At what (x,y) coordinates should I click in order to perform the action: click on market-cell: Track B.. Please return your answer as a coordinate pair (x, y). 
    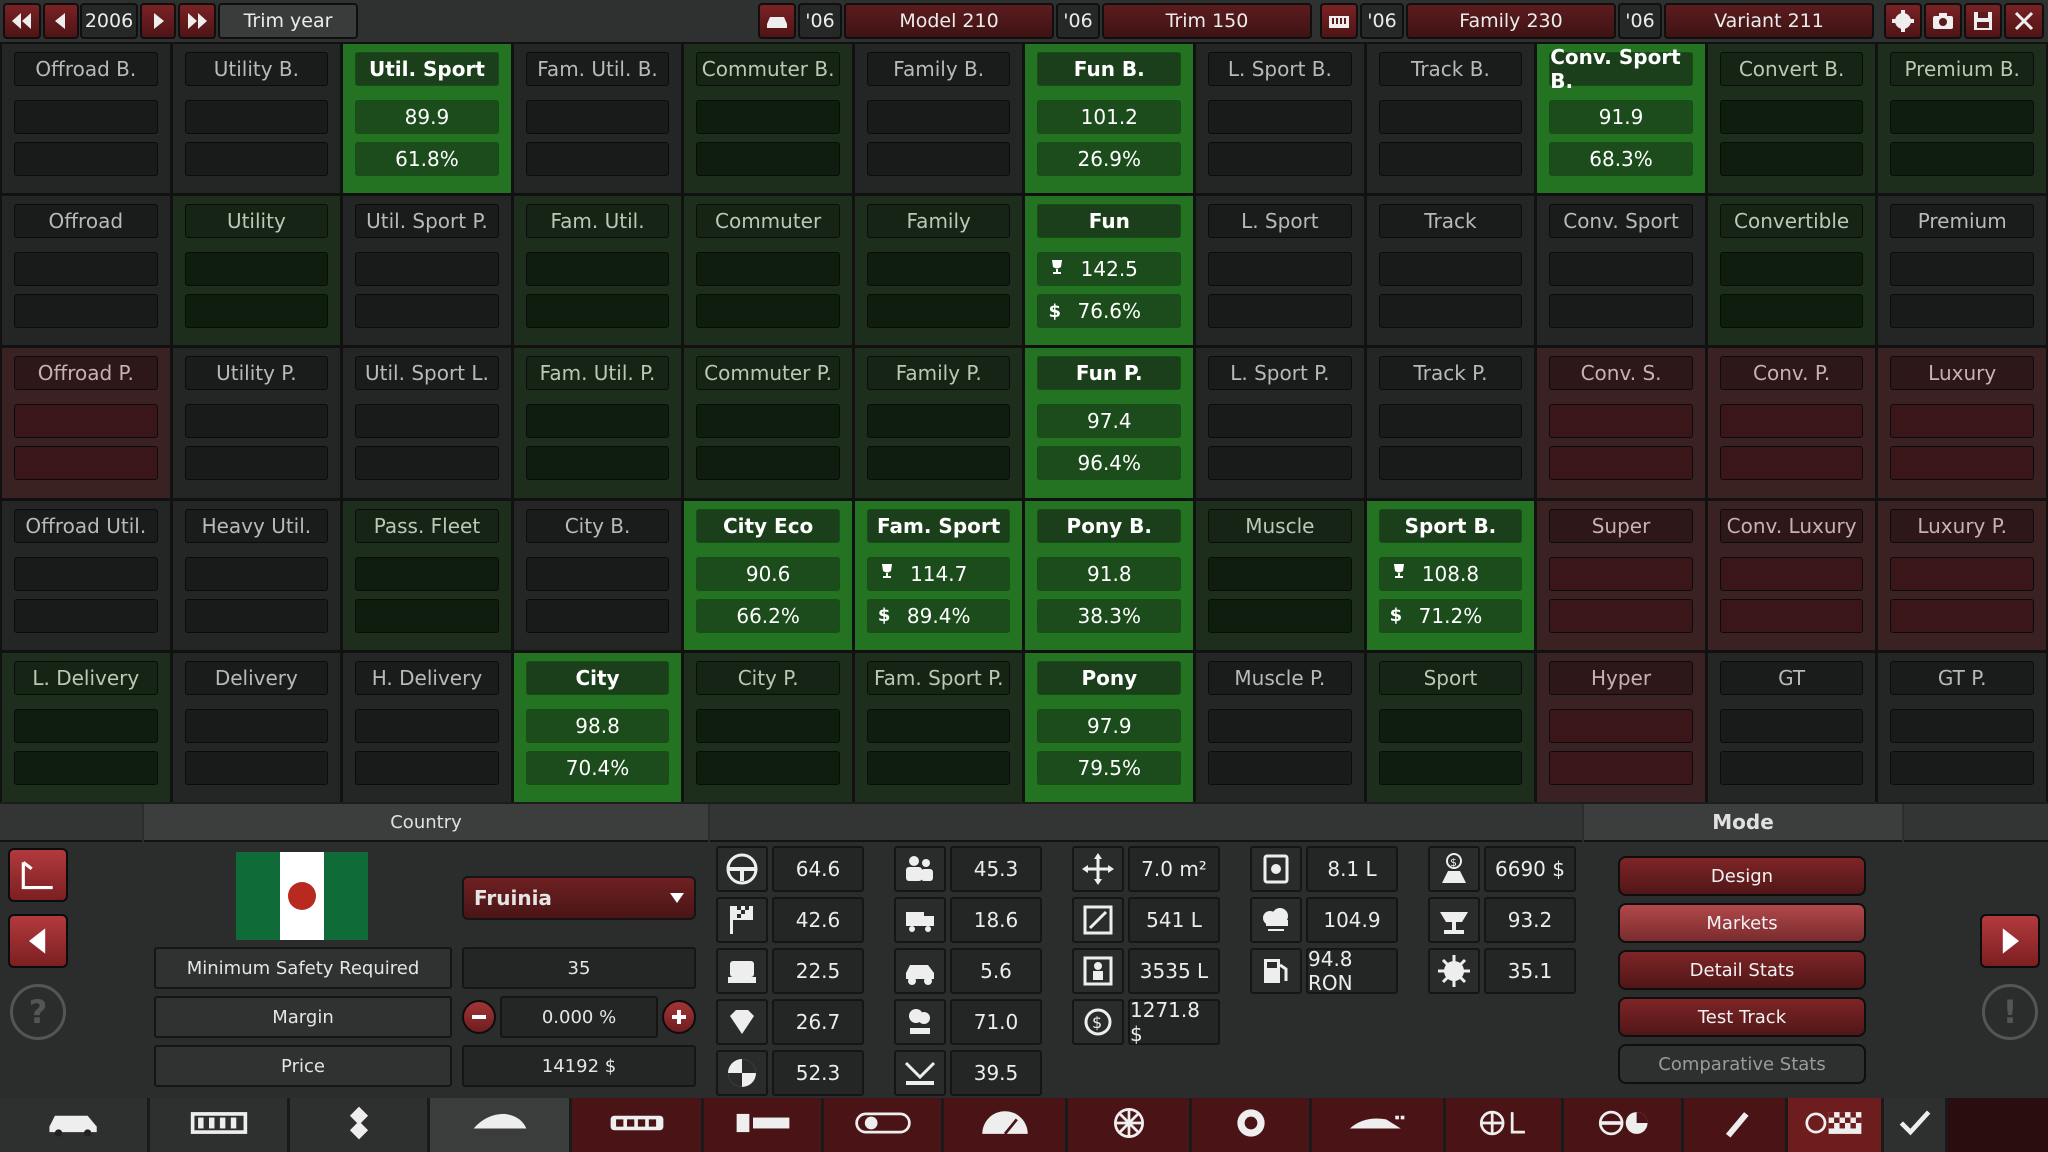
    Looking at the image, I should click on (1450, 119).